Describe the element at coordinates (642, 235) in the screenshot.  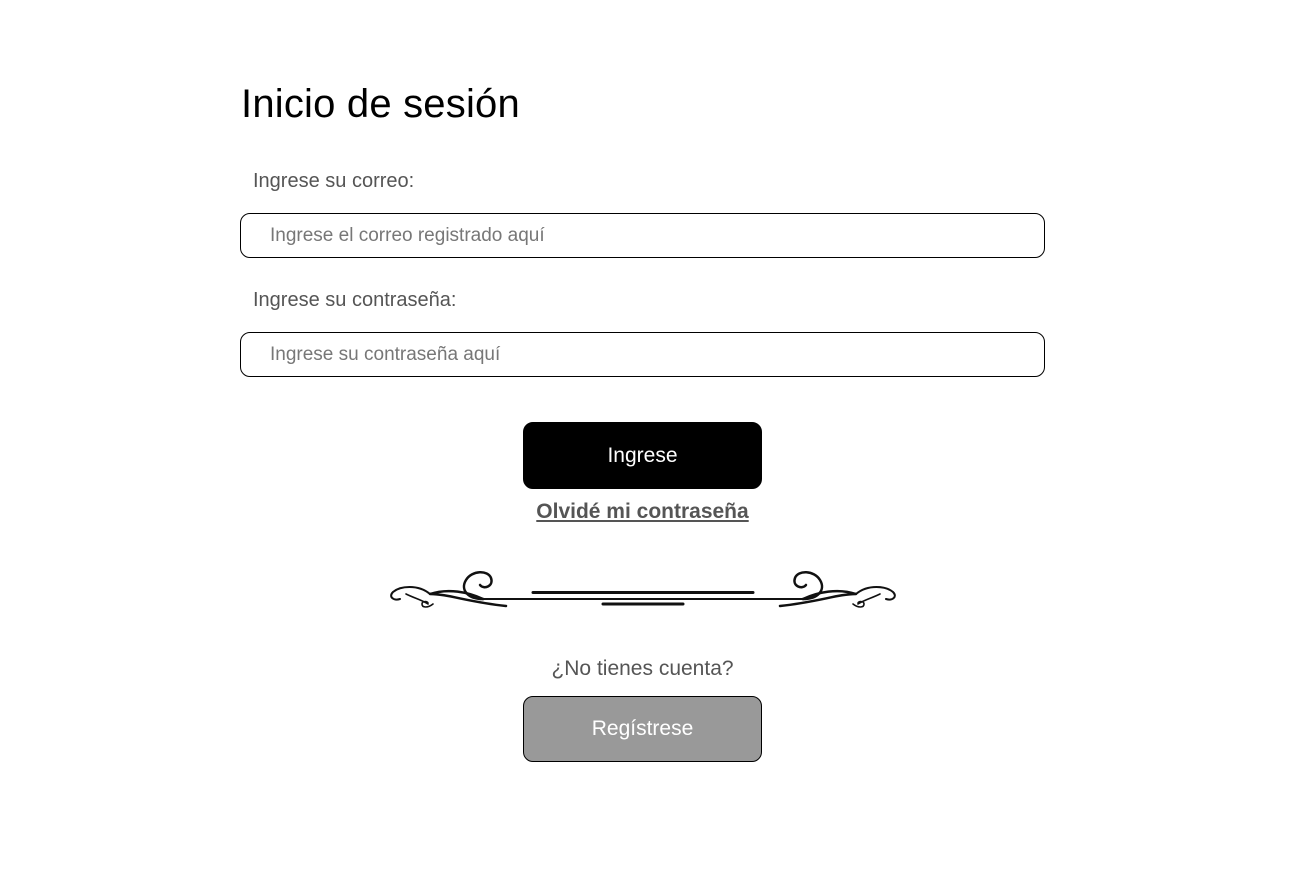
I see `email-field` at that location.